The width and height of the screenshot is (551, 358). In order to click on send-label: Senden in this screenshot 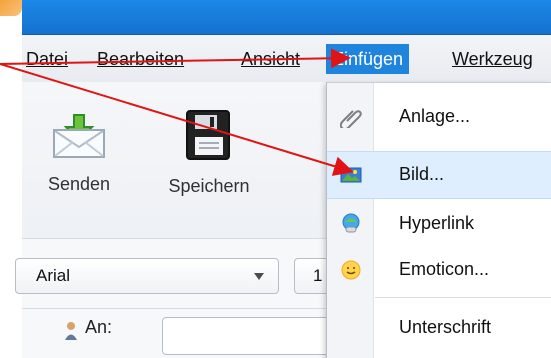, I will do `click(79, 184)`.